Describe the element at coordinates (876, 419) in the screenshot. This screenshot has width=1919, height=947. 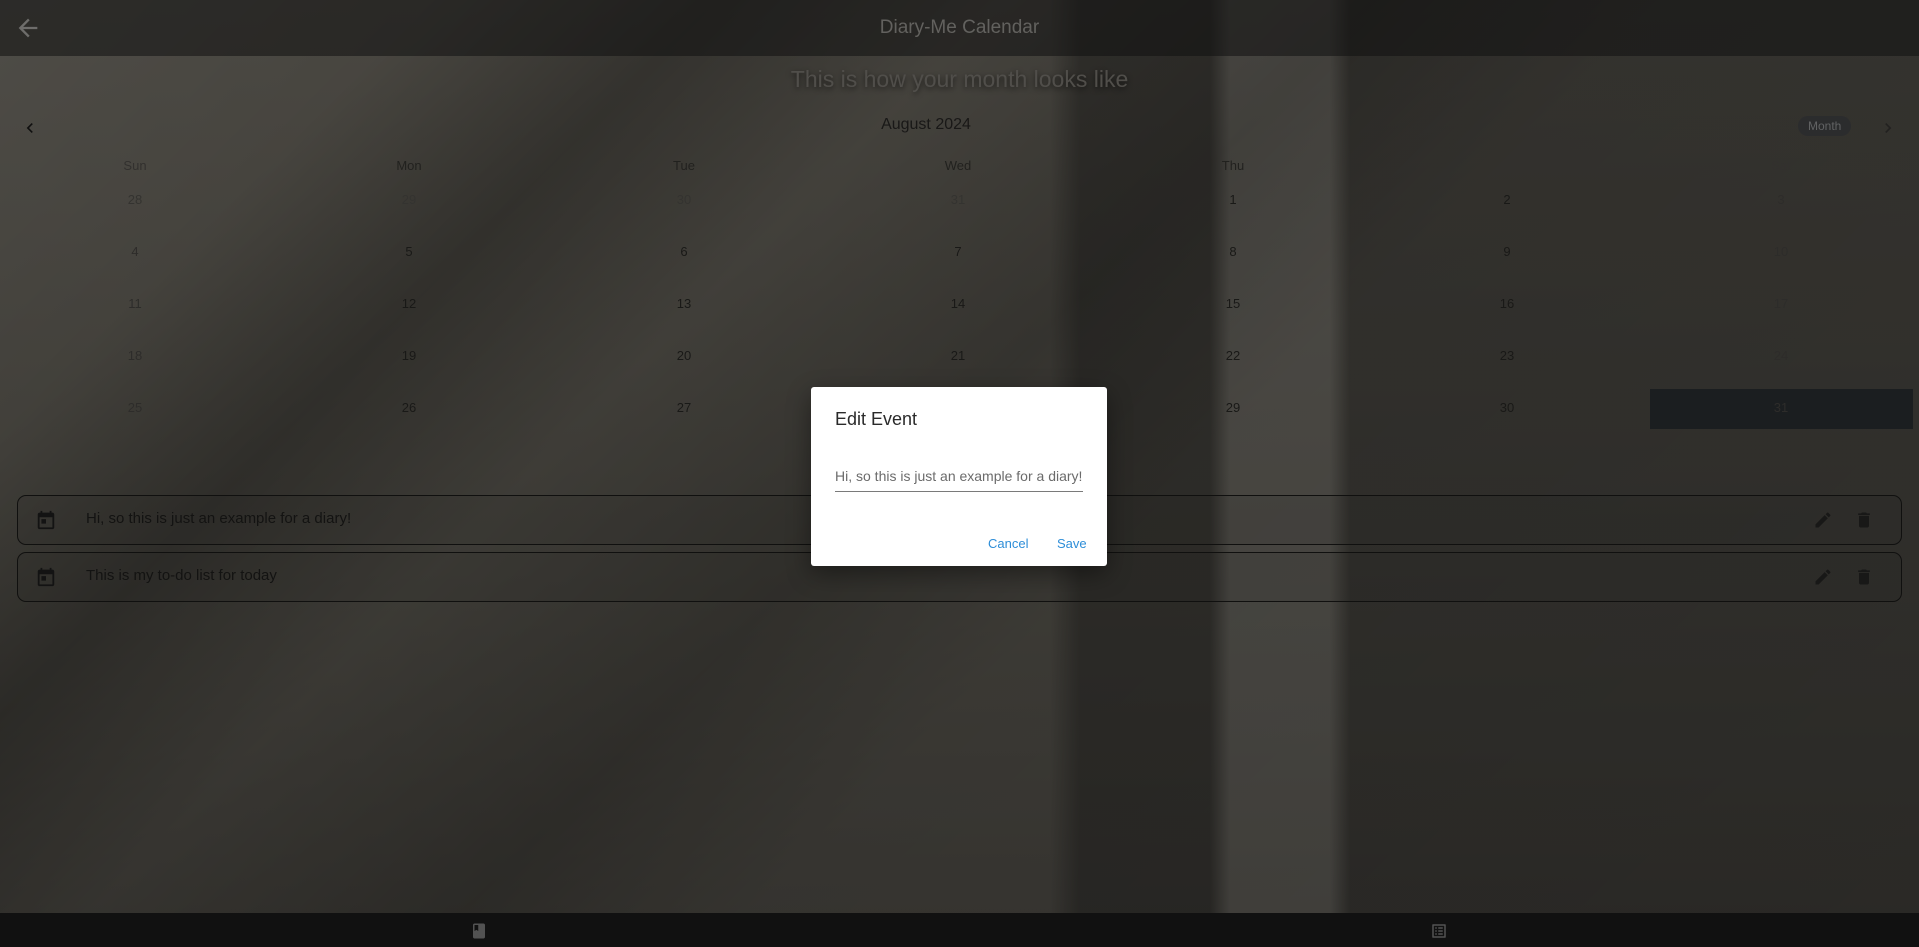
I see `dialog-title: Edit Event` at that location.